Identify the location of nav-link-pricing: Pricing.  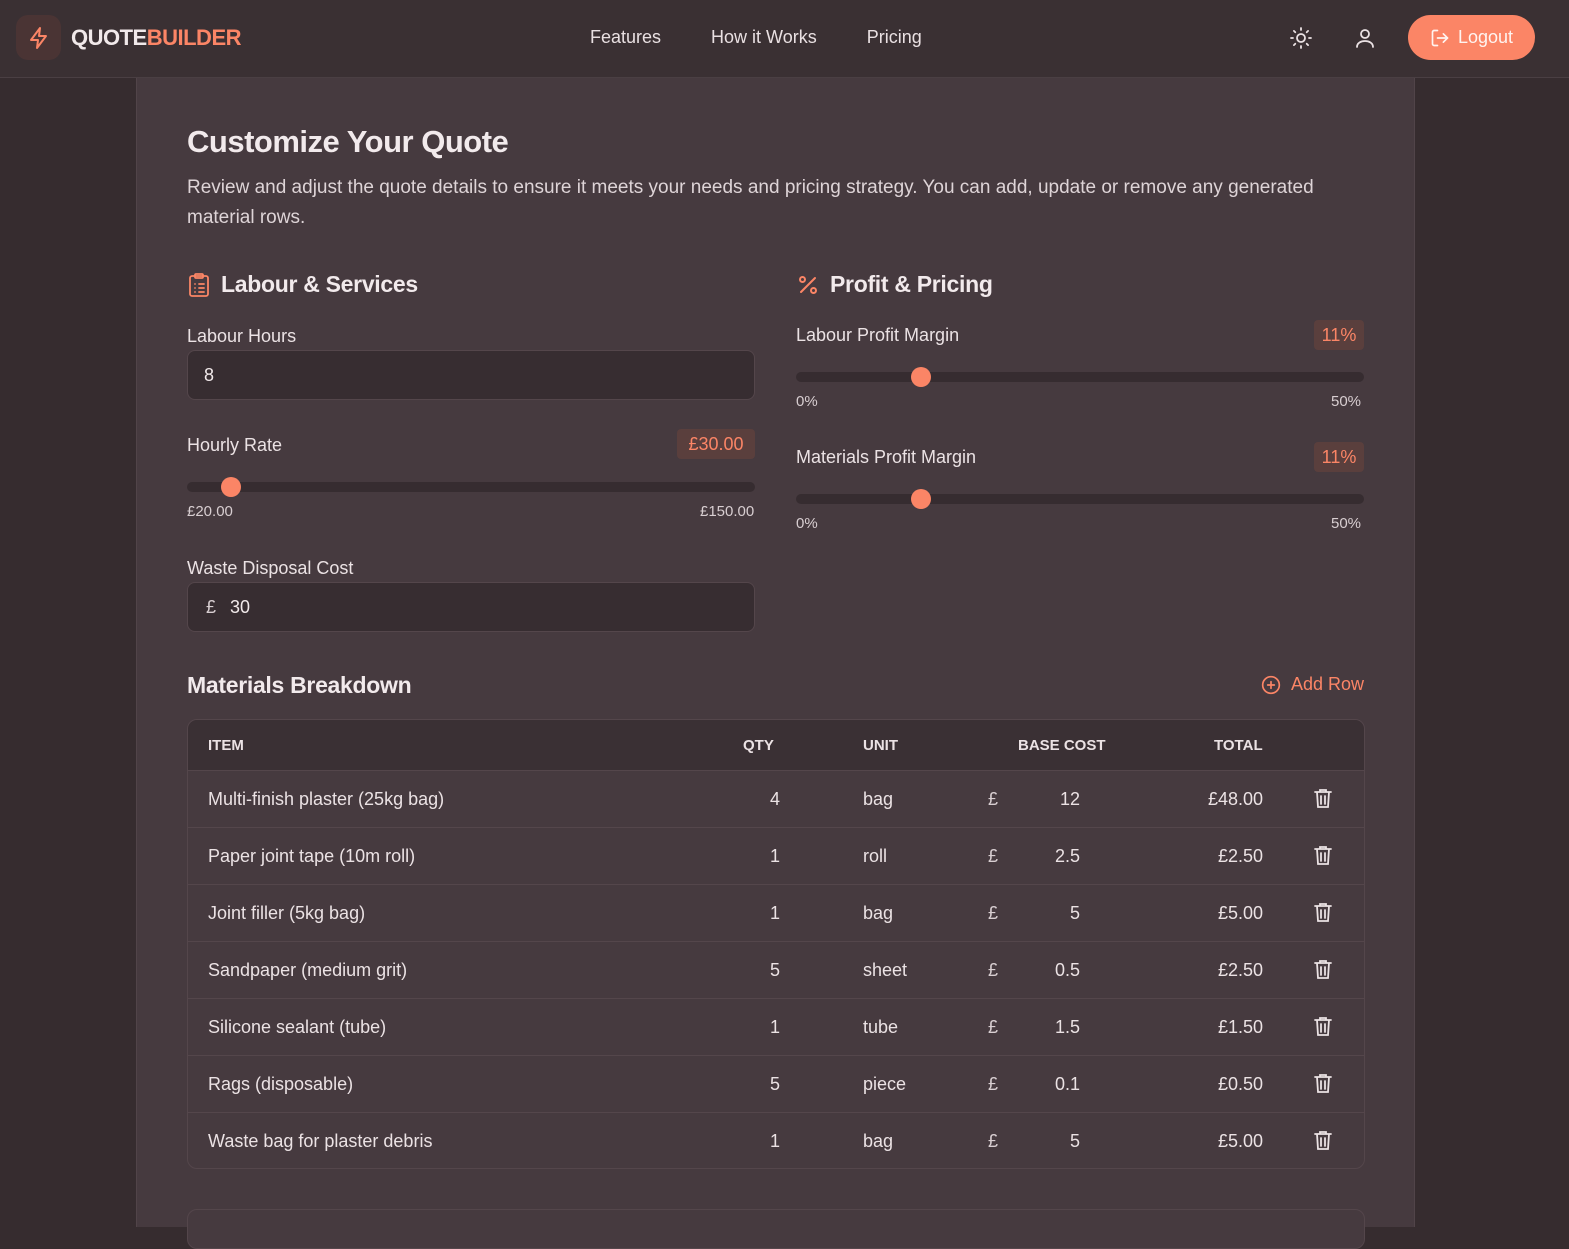
(894, 37).